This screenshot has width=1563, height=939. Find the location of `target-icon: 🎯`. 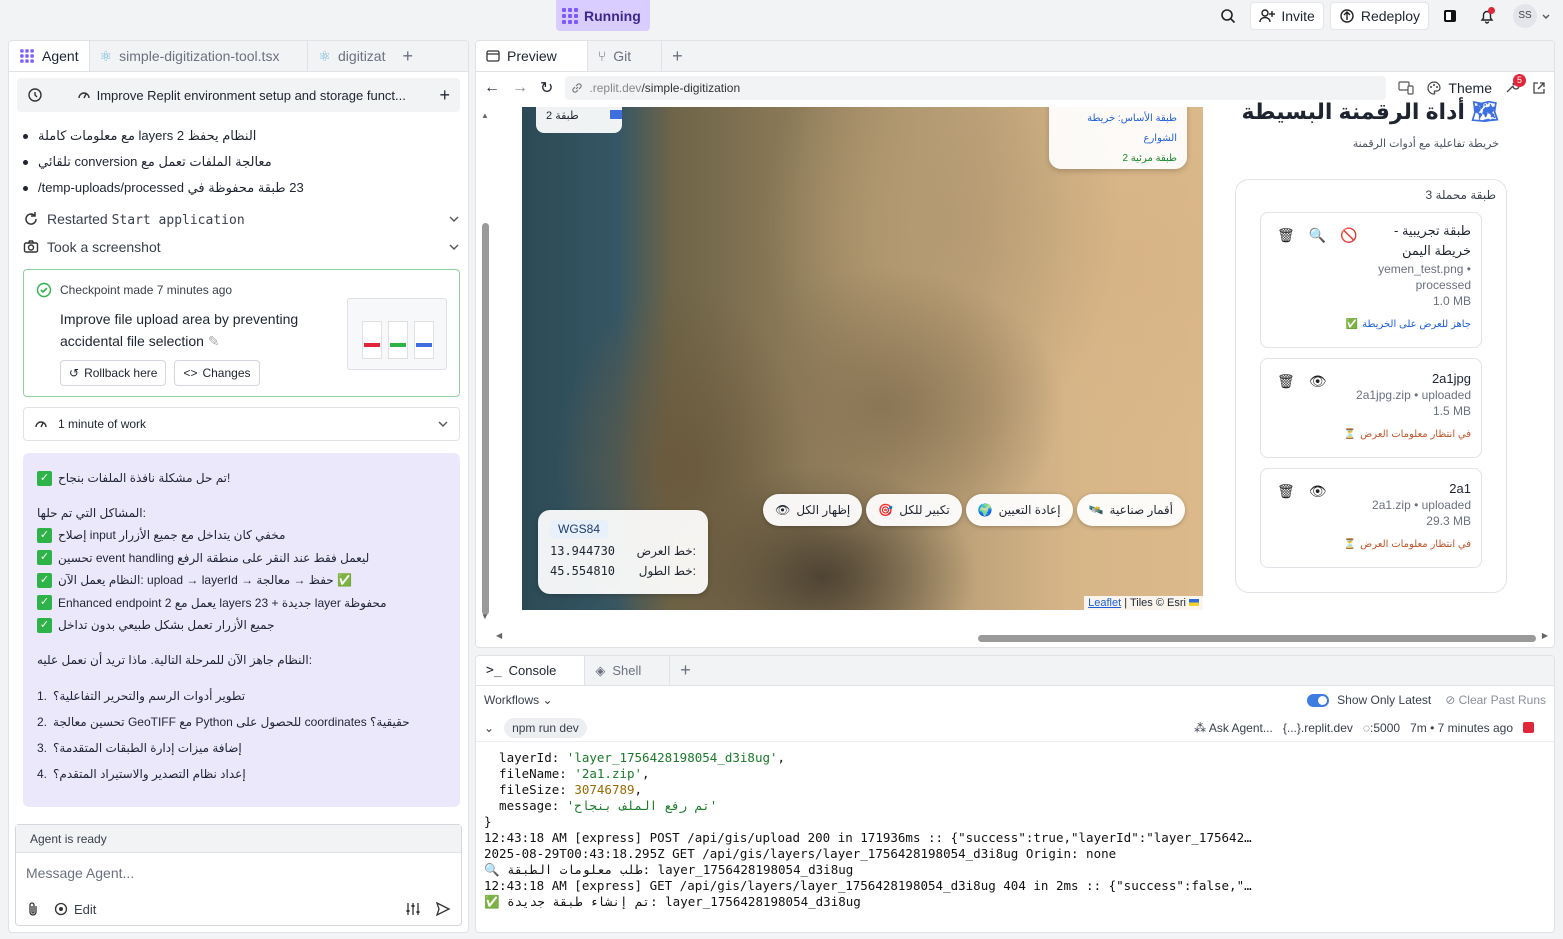

target-icon: 🎯 is located at coordinates (886, 510).